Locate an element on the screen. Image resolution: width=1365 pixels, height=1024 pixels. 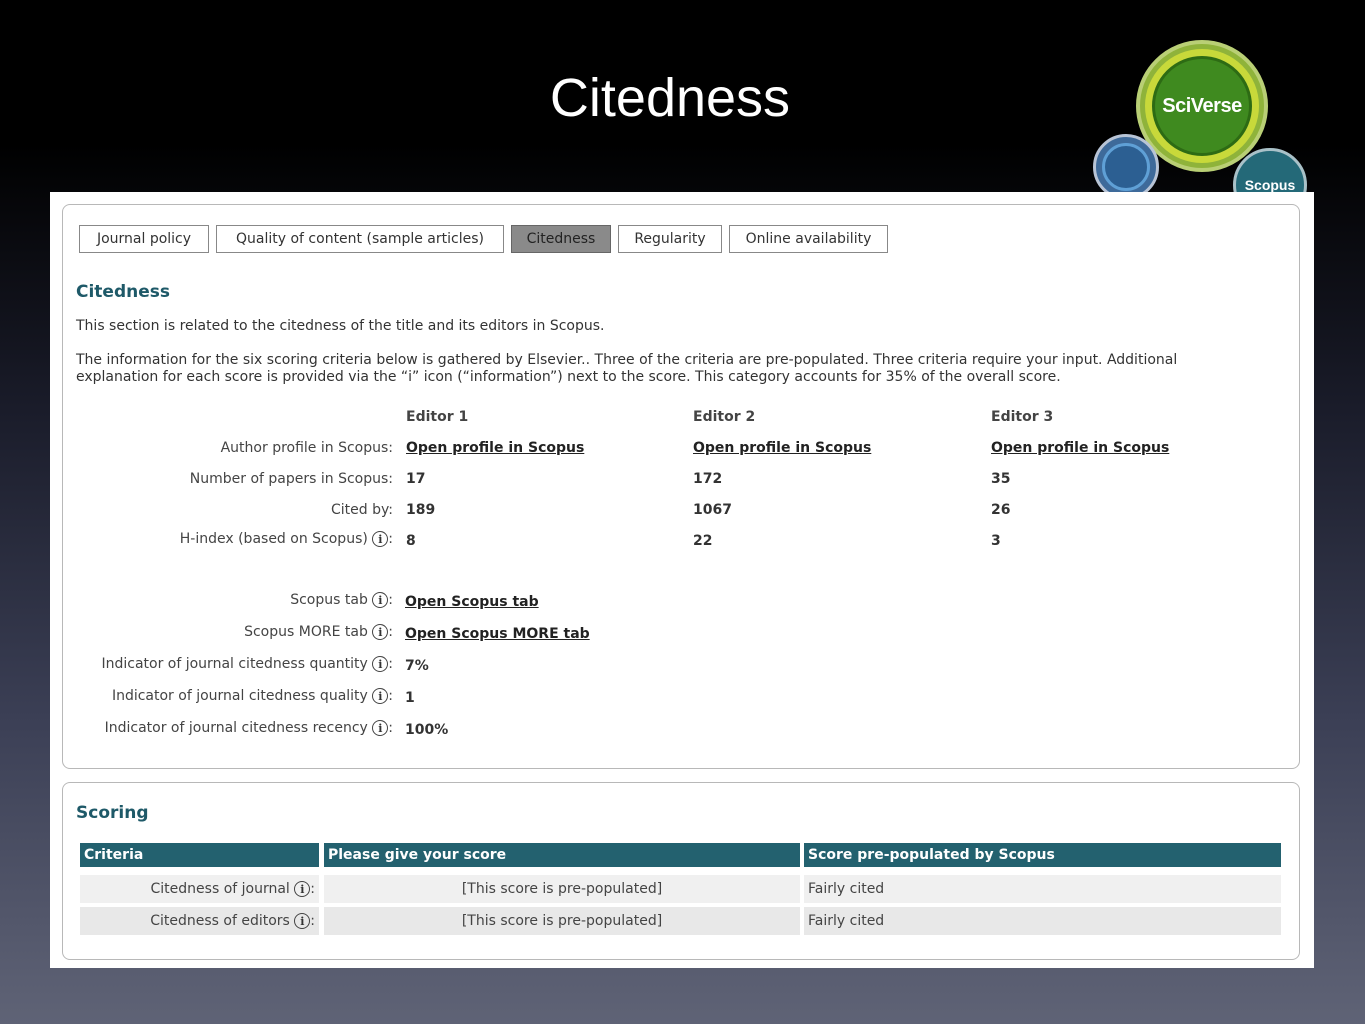
table-row-criteria: Citedness of journal i: is located at coordinates (199, 889).